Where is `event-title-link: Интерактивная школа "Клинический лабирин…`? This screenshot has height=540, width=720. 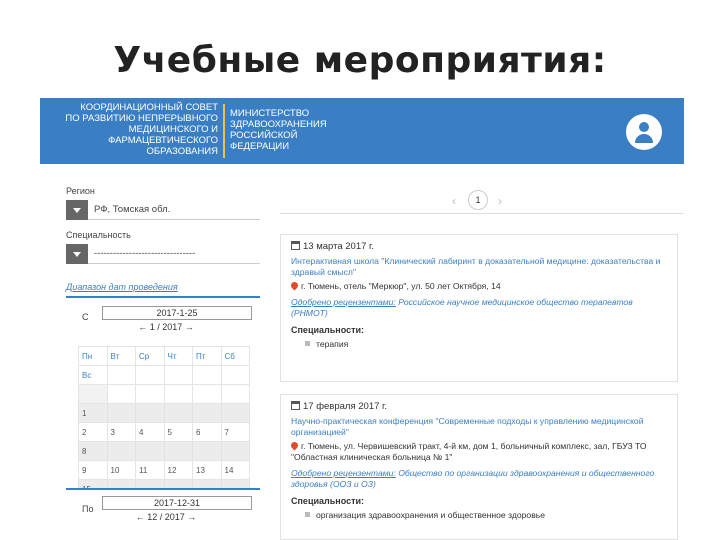
event-title-link: Интерактивная школа "Клинический лабирин… is located at coordinates (479, 267).